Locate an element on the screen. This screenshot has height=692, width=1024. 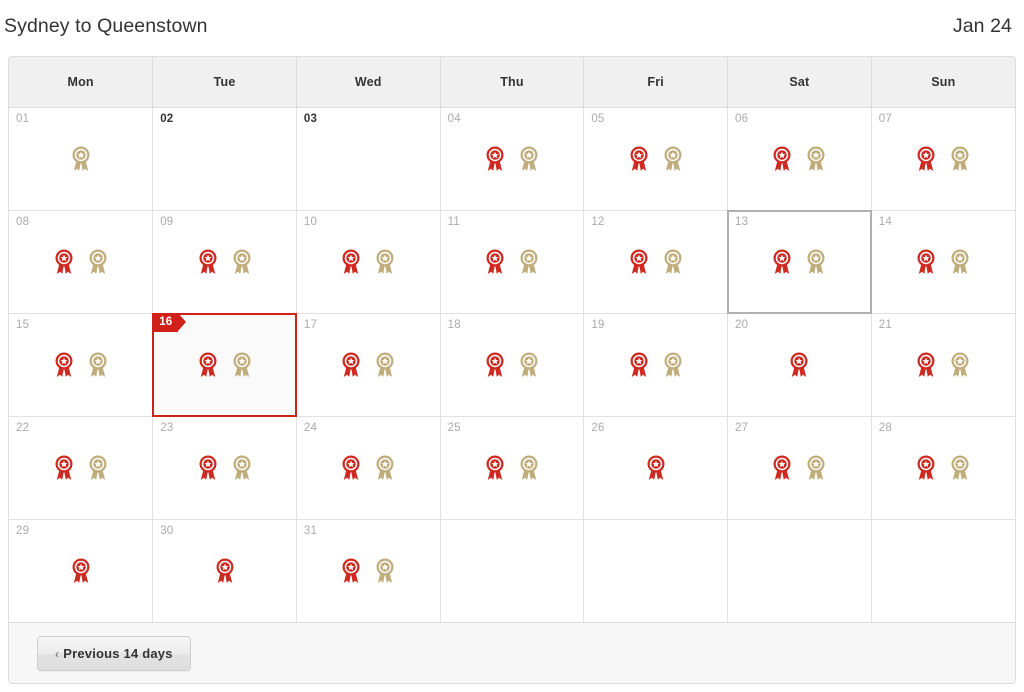
calendar-day-cell-11: 11 is located at coordinates (512, 262).